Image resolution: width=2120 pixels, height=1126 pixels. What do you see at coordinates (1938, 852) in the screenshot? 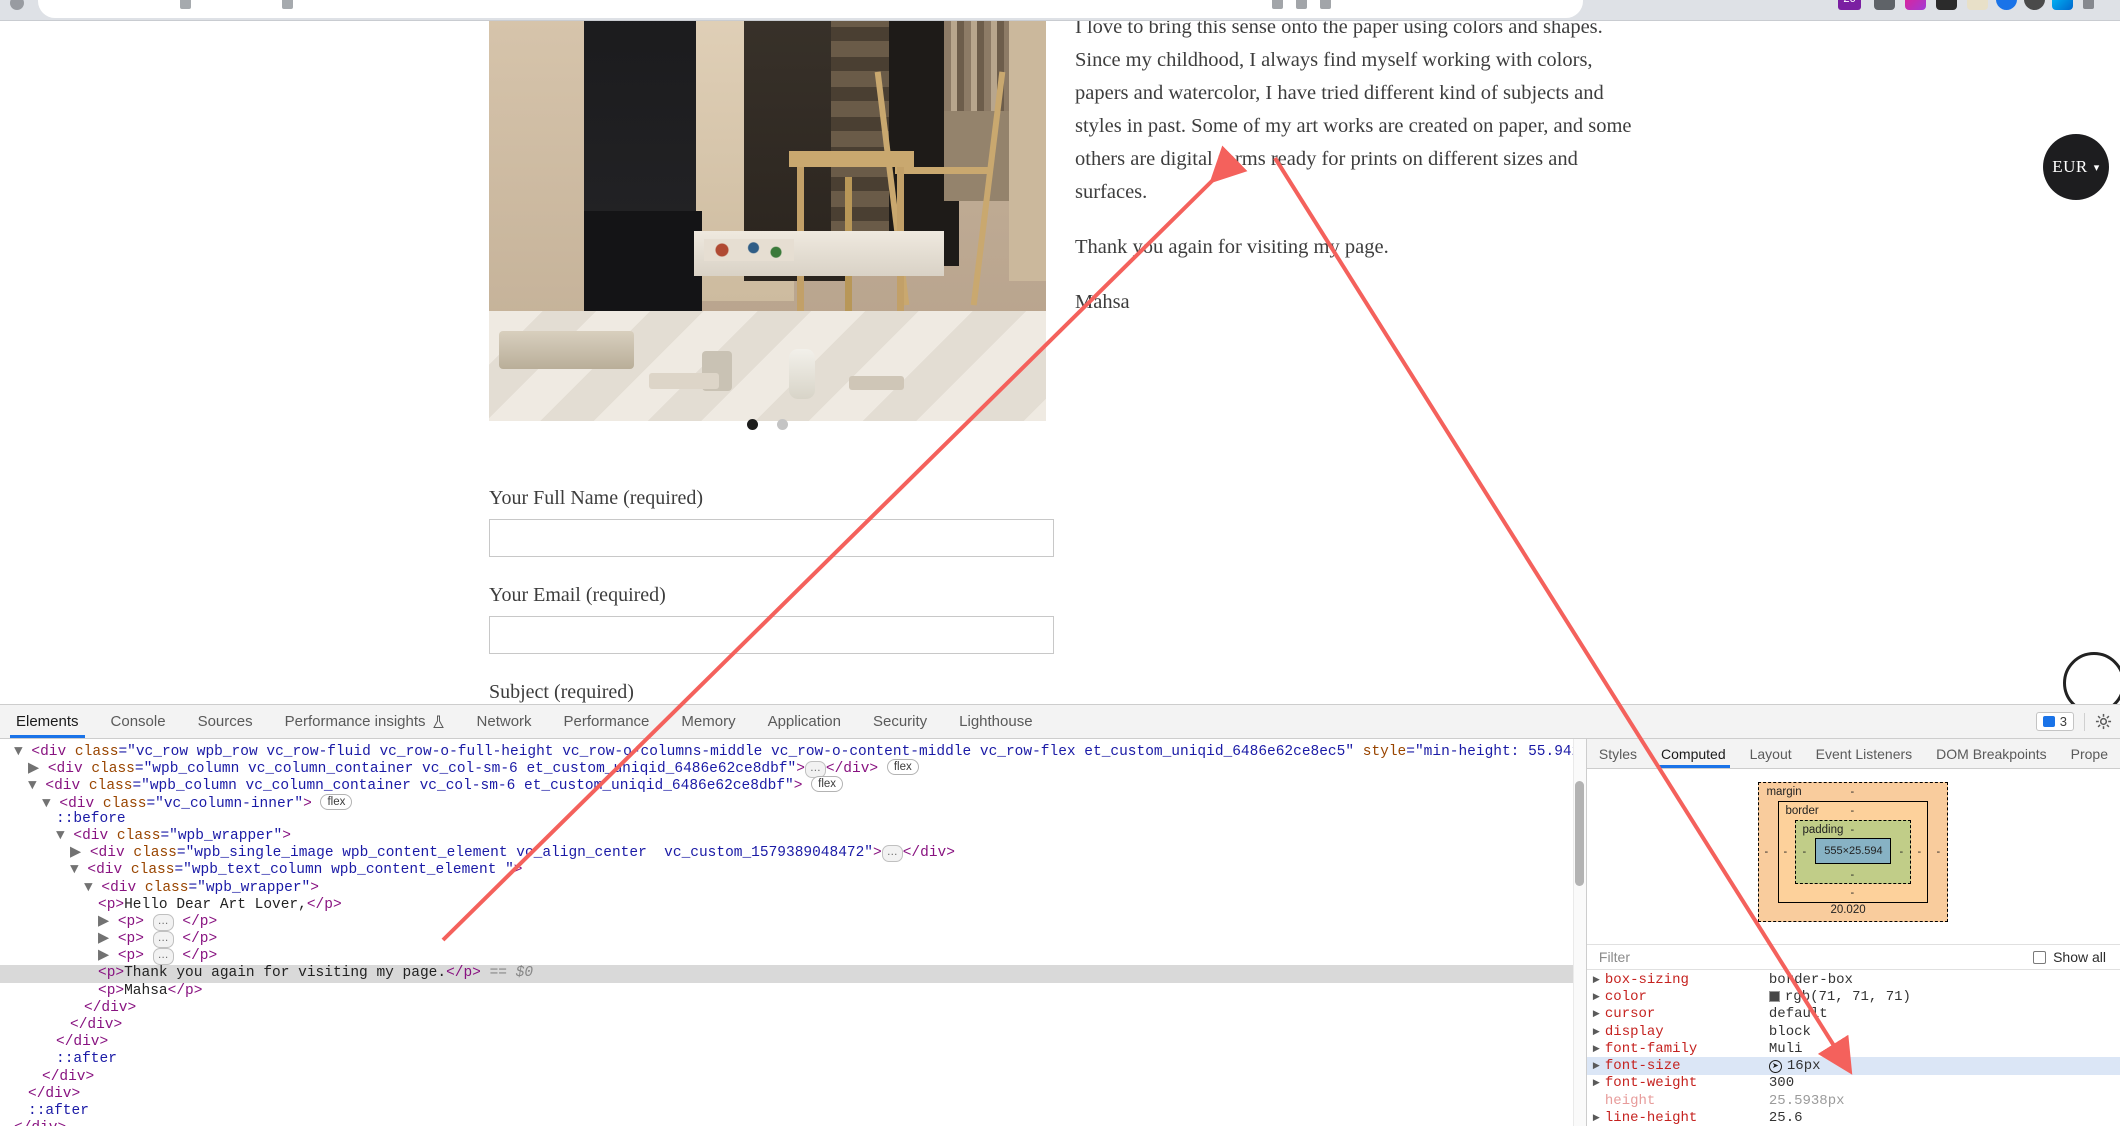
I see `box-model-margin-right: -` at bounding box center [1938, 852].